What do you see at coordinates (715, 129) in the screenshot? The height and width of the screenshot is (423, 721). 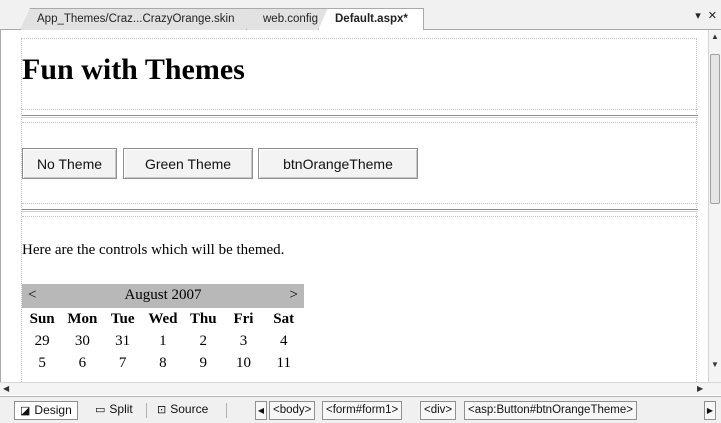 I see `vertical-scroll-thumb` at bounding box center [715, 129].